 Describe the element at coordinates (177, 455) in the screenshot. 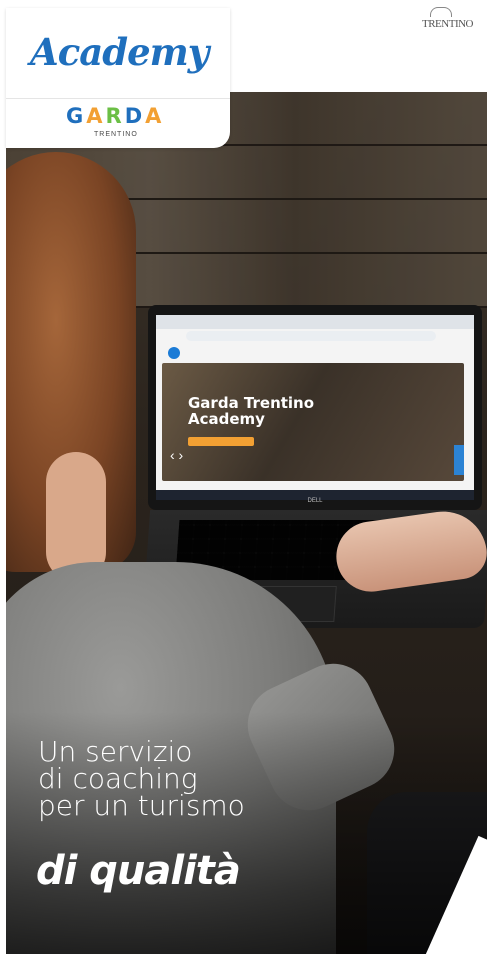

I see `carousel-arrows-icon: ‹ ›` at that location.